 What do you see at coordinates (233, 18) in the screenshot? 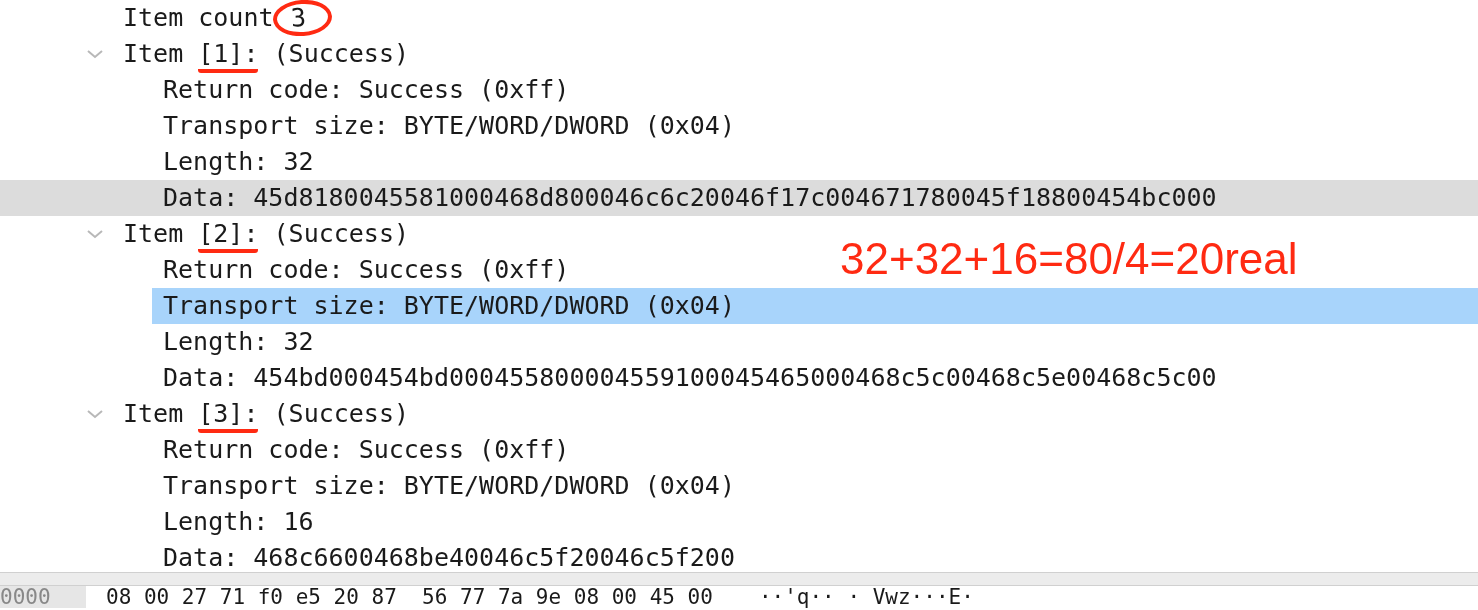
I see `tree-row-text: Item count 3` at bounding box center [233, 18].